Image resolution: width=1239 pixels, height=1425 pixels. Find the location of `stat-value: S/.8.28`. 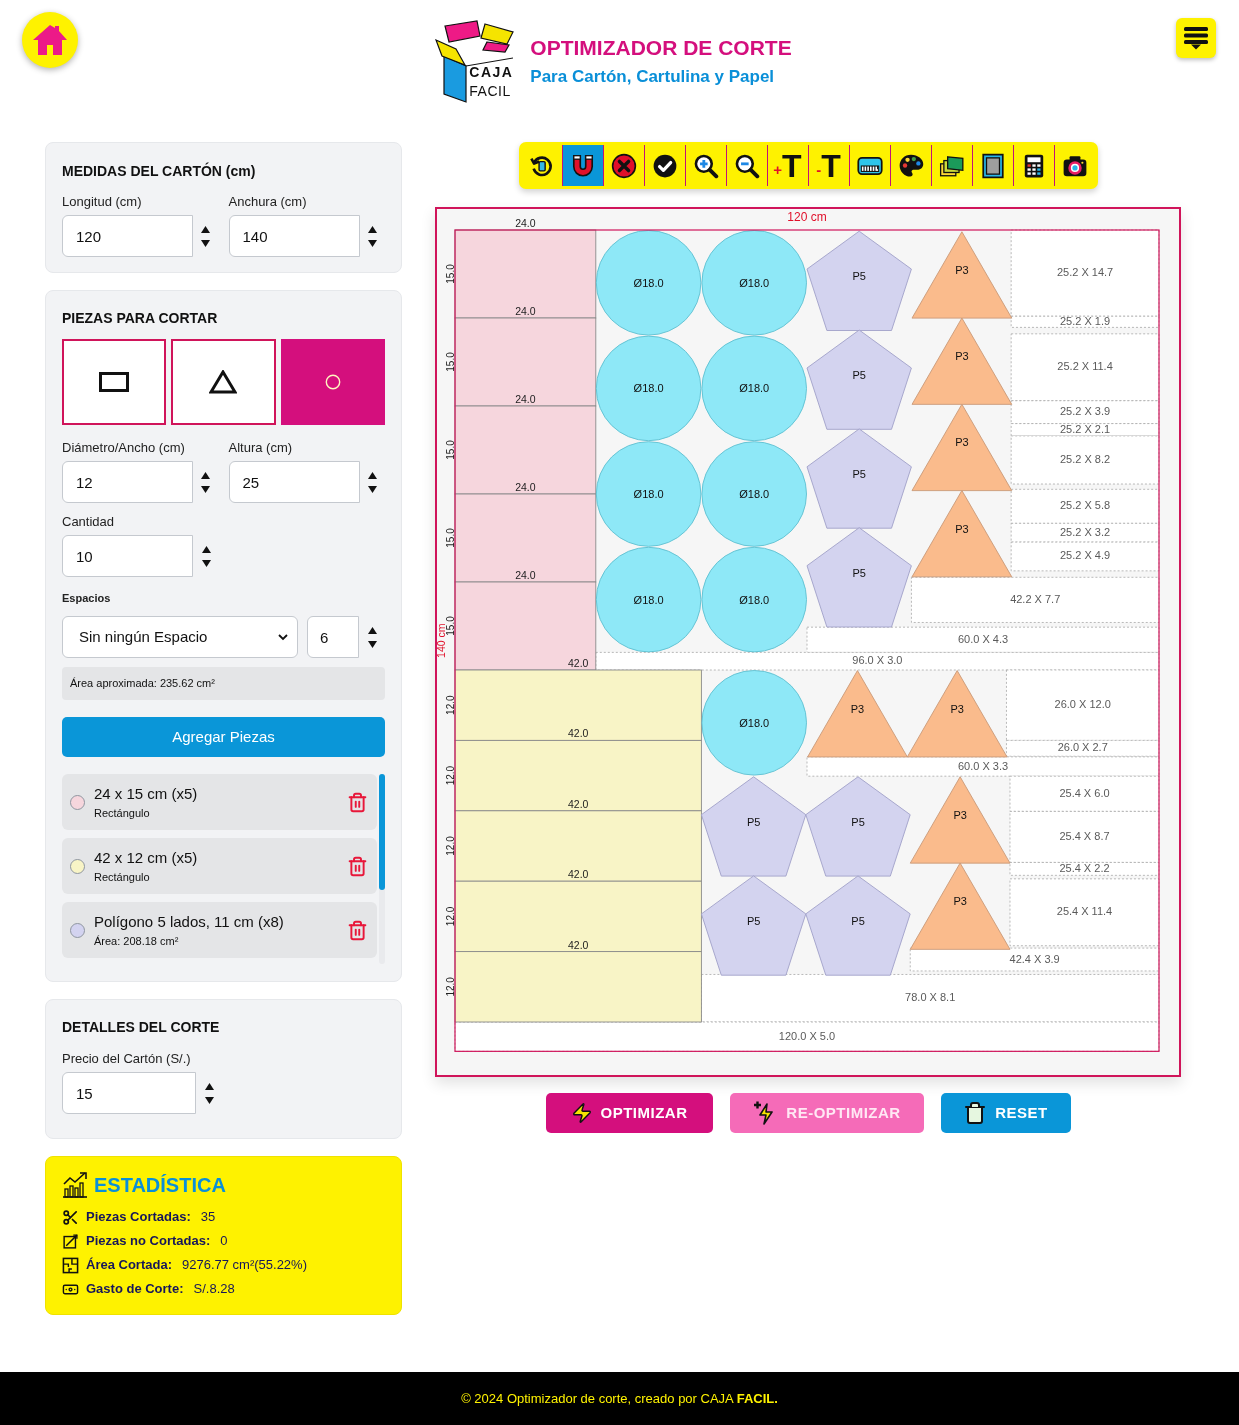

stat-value: S/.8.28 is located at coordinates (214, 1289).